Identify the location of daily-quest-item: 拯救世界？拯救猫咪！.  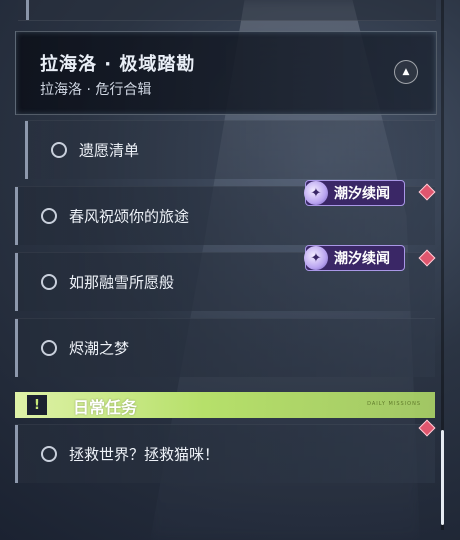
(225, 453).